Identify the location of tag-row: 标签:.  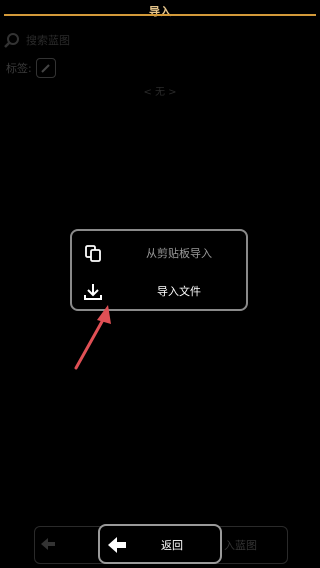
(31, 68).